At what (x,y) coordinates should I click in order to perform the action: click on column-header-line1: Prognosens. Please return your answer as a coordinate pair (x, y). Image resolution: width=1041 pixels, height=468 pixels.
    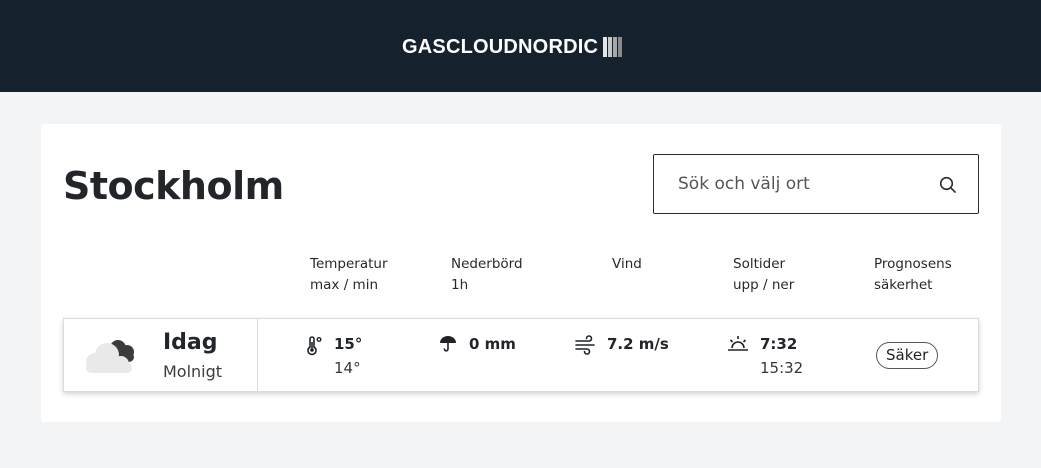
    Looking at the image, I should click on (913, 264).